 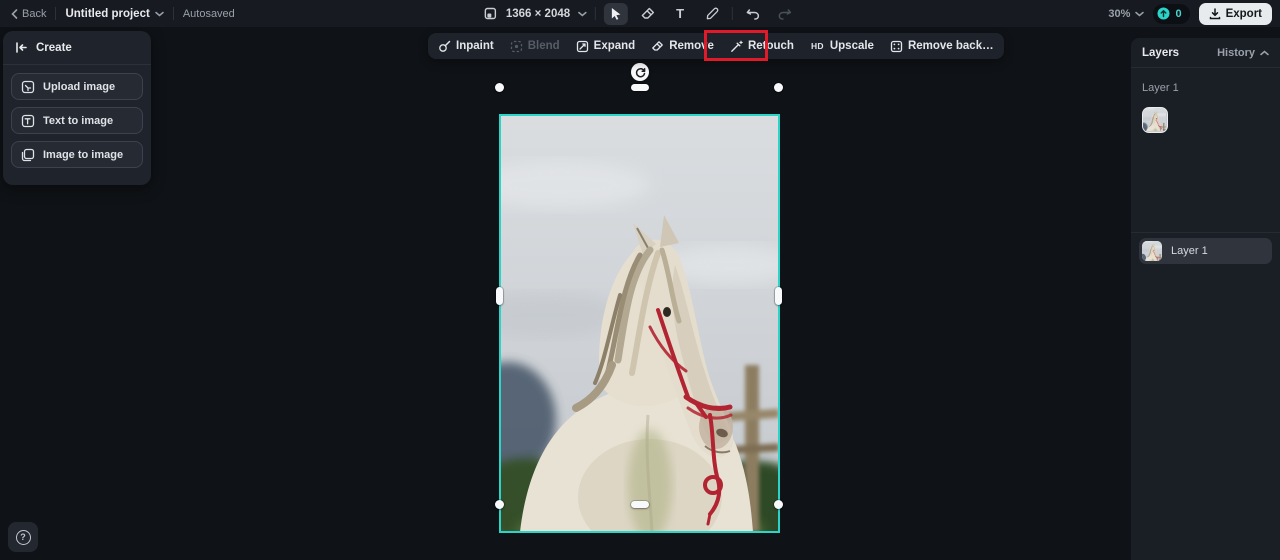 I want to click on project-name: Untitled project, so click(x=107, y=13).